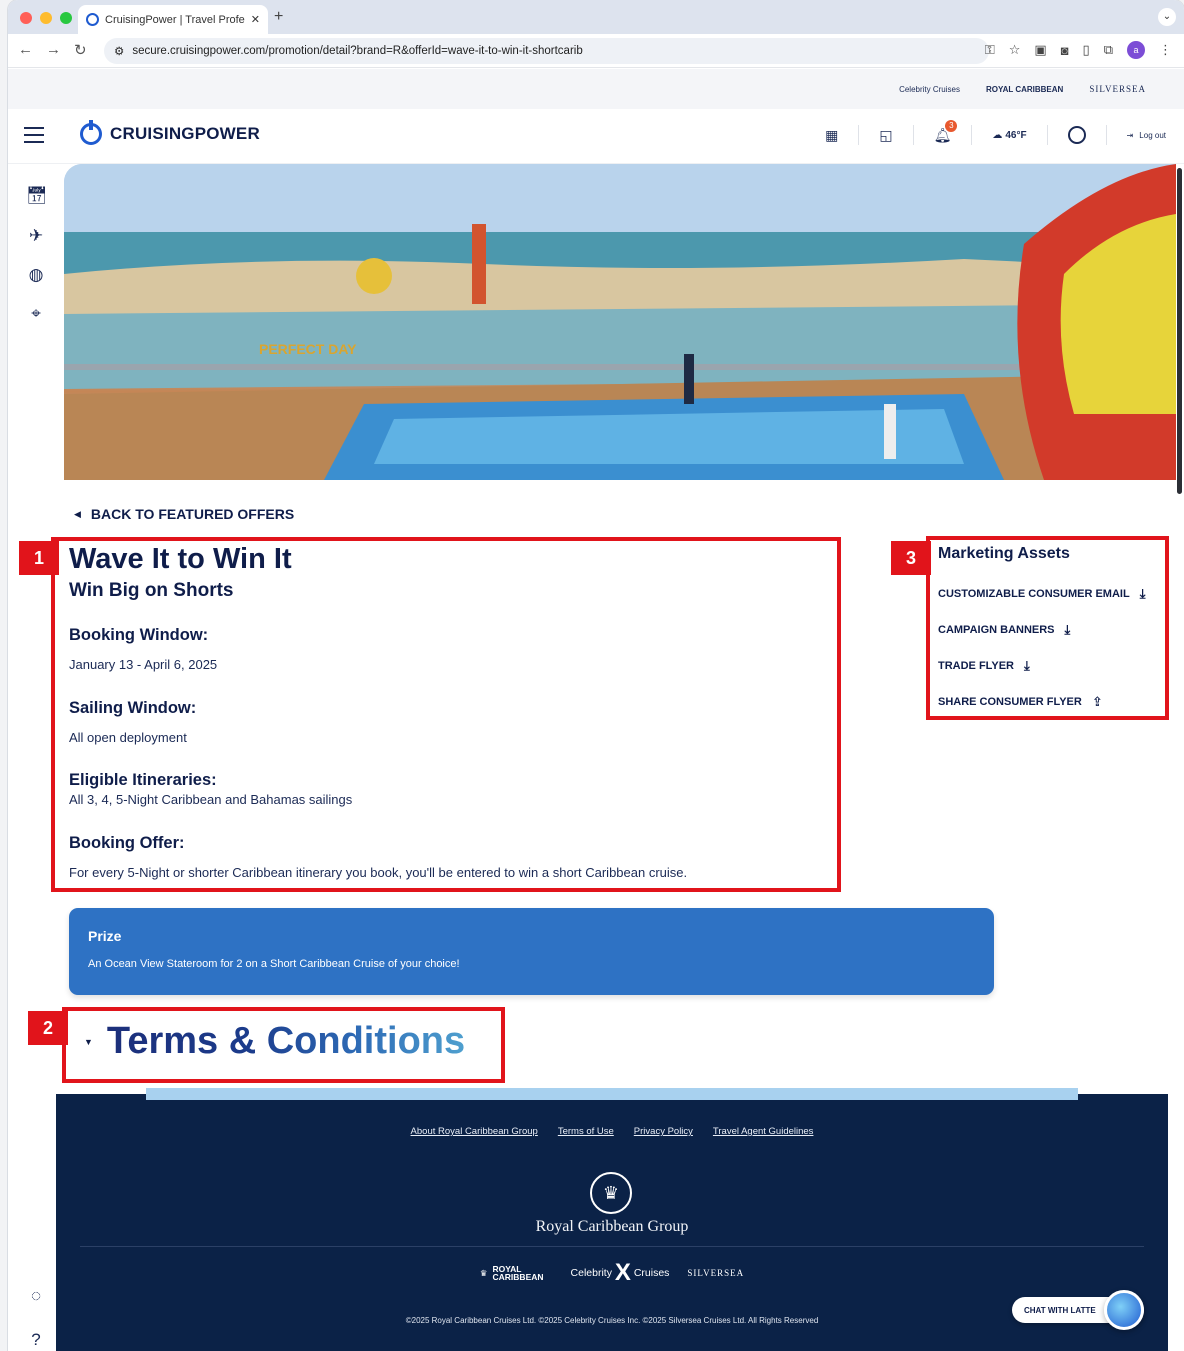 This screenshot has width=1184, height=1351. What do you see at coordinates (715, 1273) in the screenshot?
I see `footer-silversea-logo: SILVERSEA` at bounding box center [715, 1273].